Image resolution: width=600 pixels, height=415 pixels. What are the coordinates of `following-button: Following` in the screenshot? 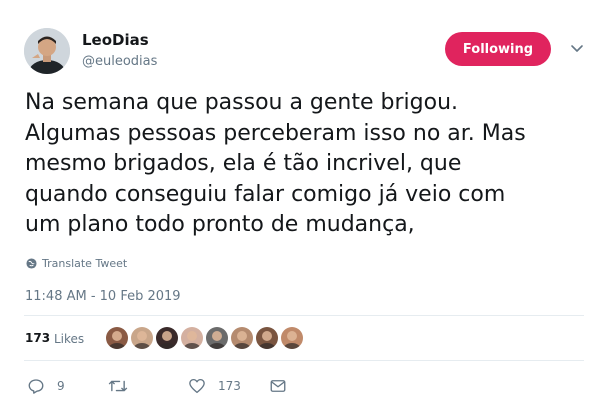 It's located at (498, 49).